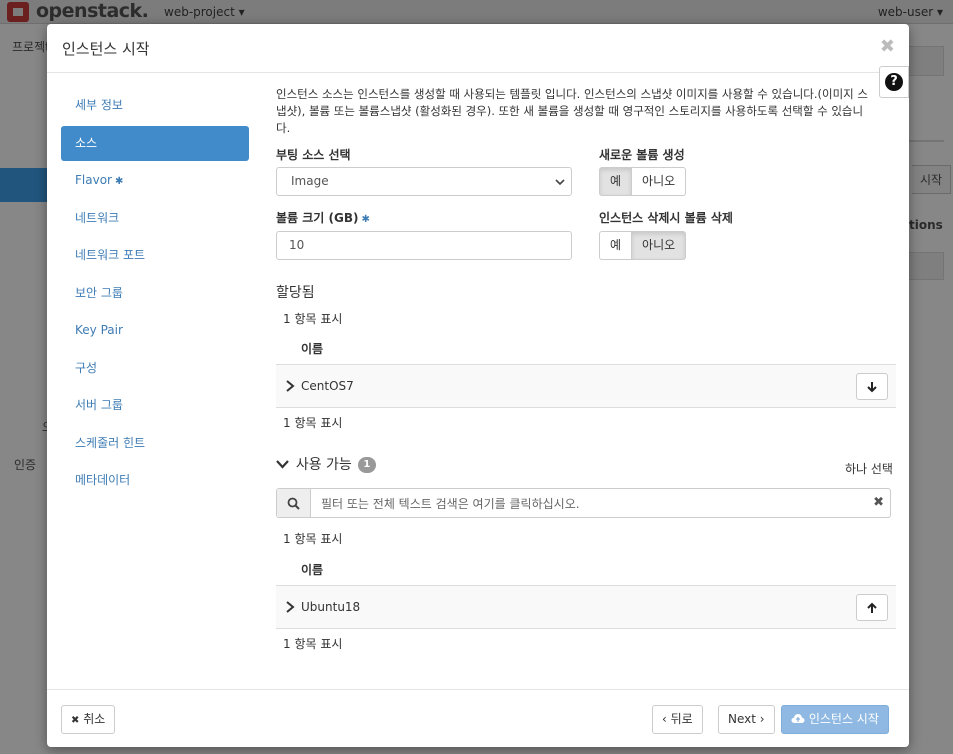 This screenshot has height=754, width=953. Describe the element at coordinates (155, 180) in the screenshot. I see `sidebar-item-flavor: Flavor ✱` at that location.